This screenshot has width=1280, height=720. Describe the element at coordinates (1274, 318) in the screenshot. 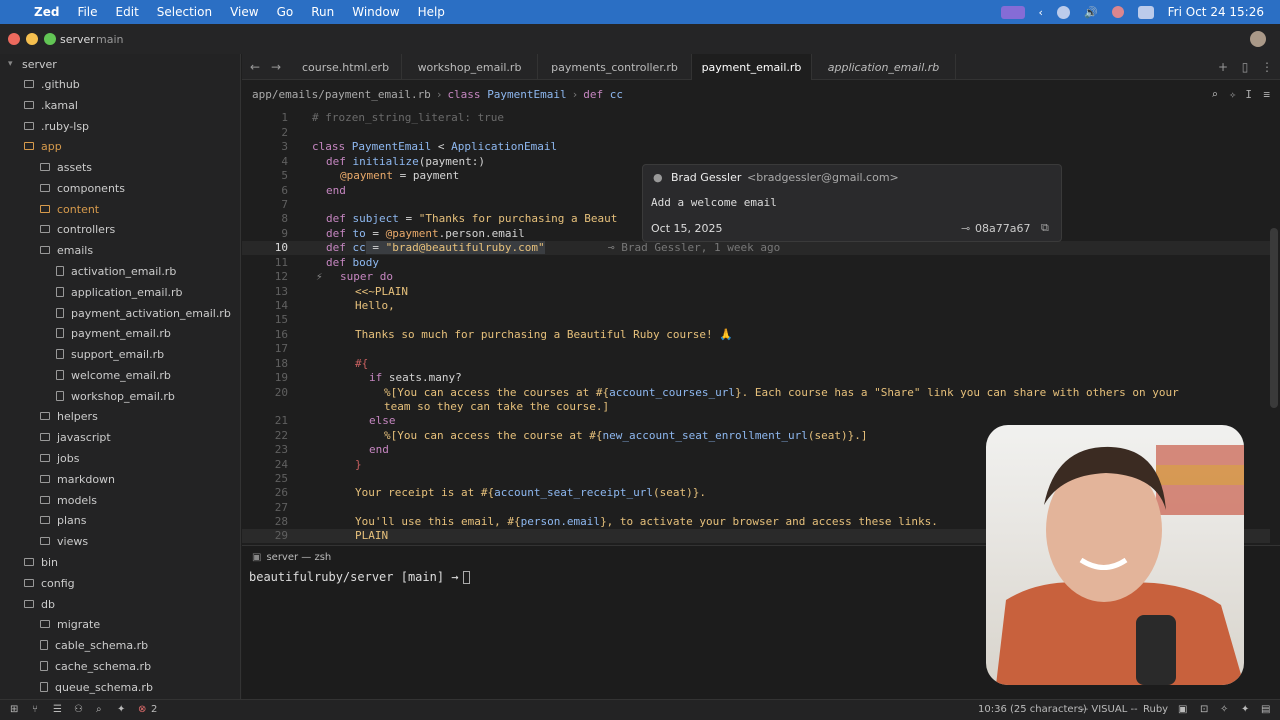

I see `scrollbar` at that location.